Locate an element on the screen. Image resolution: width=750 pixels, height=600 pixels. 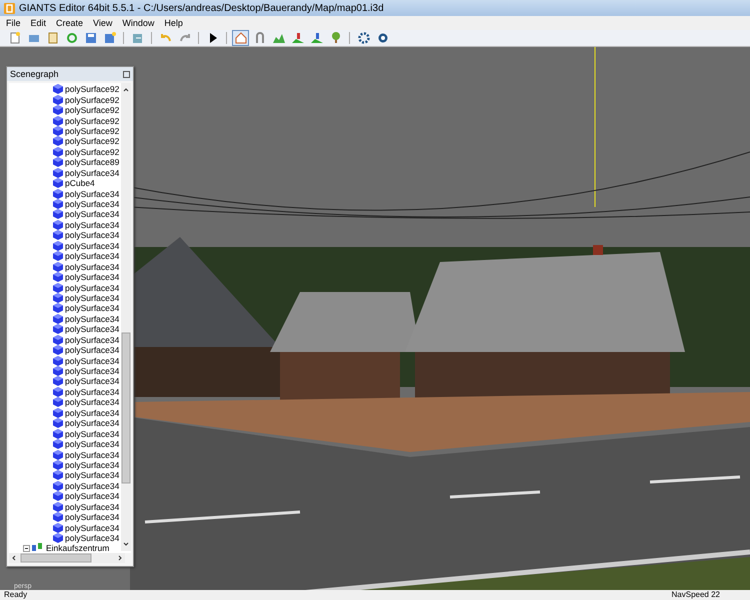
tree-item: Einkaufszentrum is located at coordinates (78, 548).